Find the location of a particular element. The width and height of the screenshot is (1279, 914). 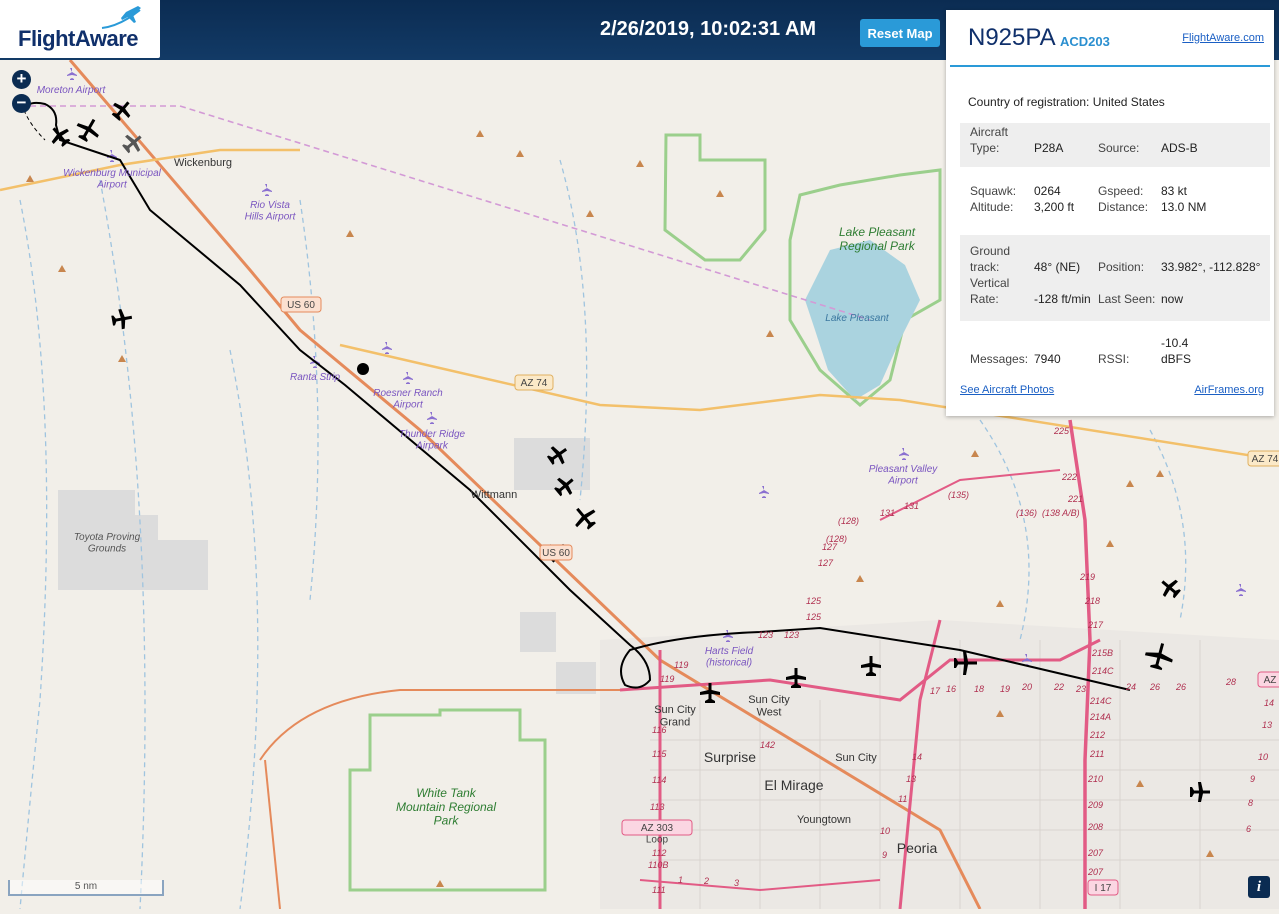

town-label-wittmann: Wittmann is located at coordinates (494, 495).